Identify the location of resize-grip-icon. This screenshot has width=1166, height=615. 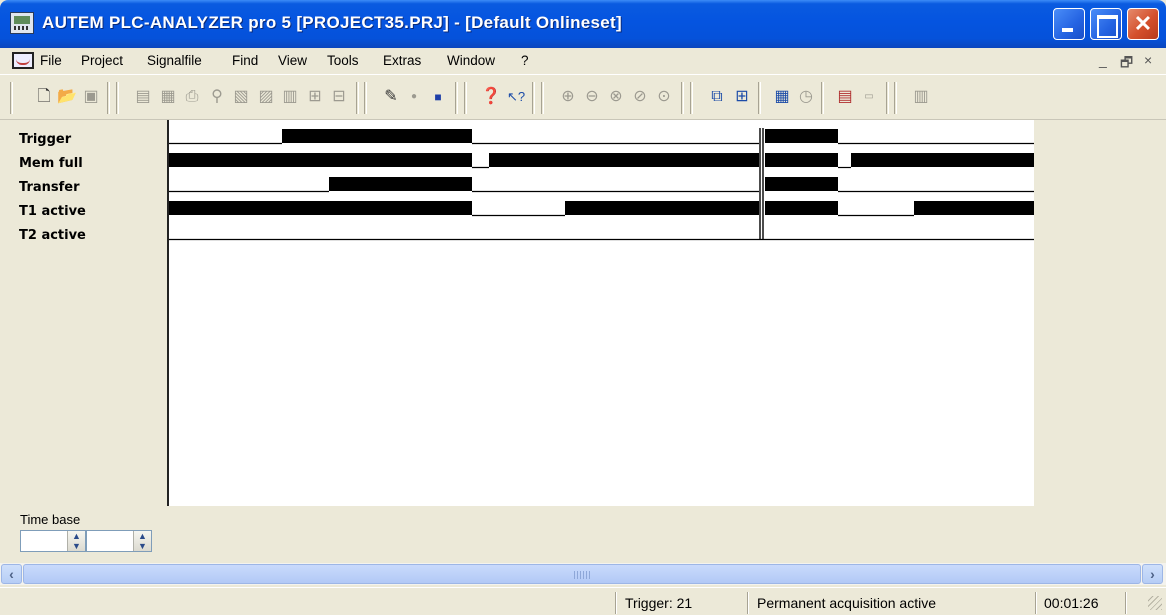
(1155, 603).